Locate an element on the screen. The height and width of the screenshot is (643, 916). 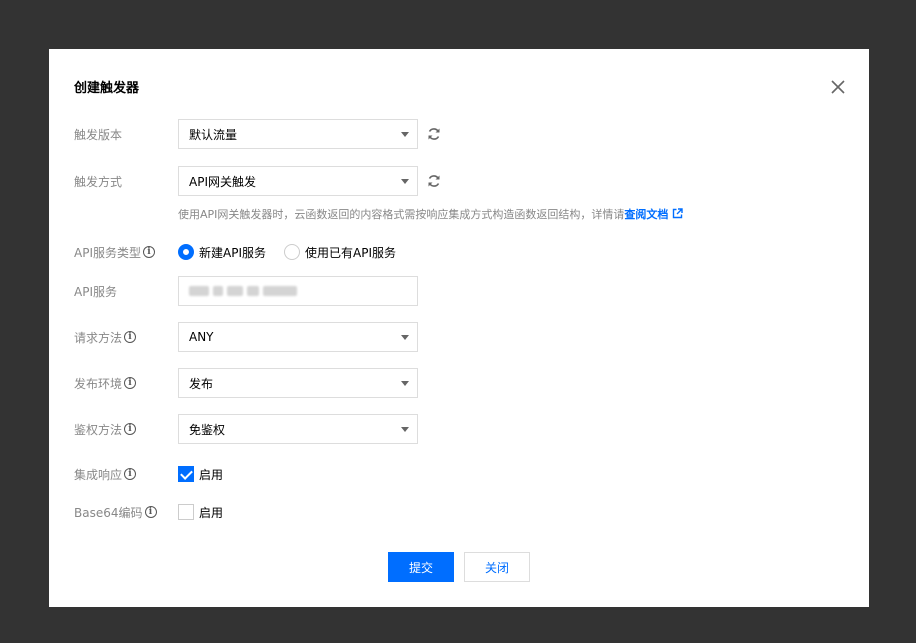
base64-checkbox: 启用 is located at coordinates (200, 512).